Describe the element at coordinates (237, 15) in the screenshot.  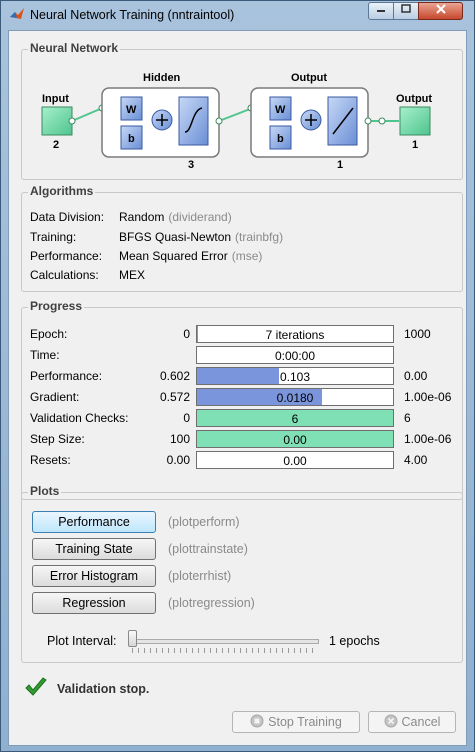
I see `title-bar: Neural Network Training (nntraintool)` at that location.